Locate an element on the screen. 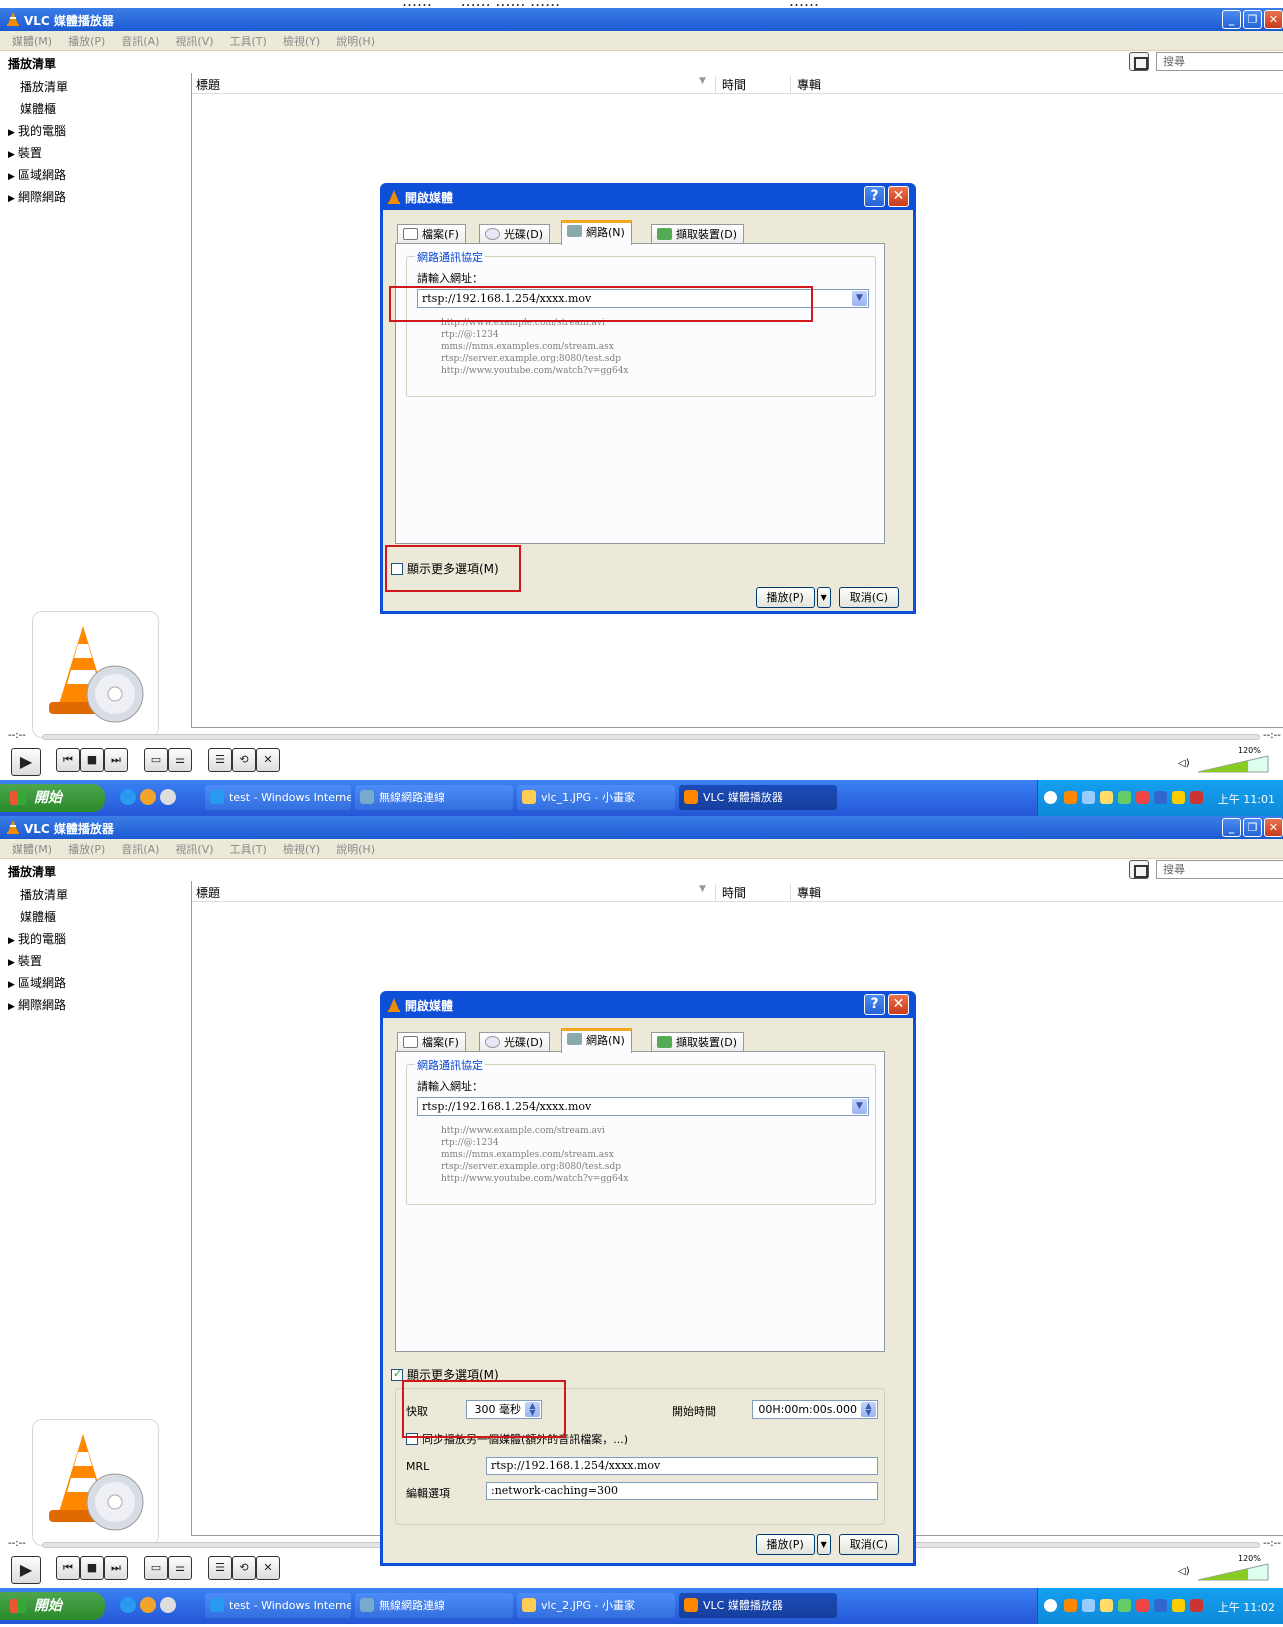 Image resolution: width=1283 pixels, height=1627 pixels. sound-tray-icon is located at coordinates (1106, 1605).